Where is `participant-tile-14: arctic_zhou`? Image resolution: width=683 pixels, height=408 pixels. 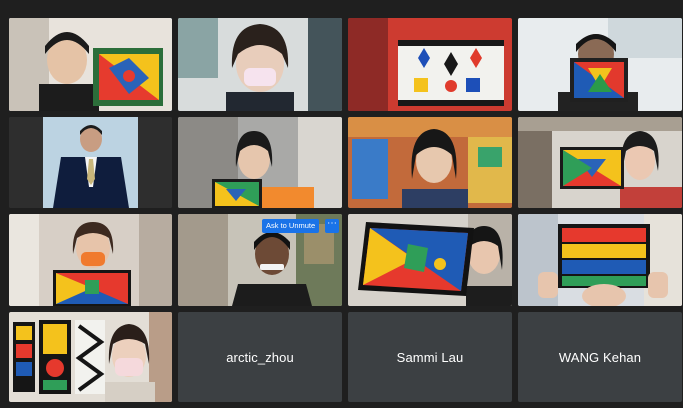
participant-tile-14: arctic_zhou is located at coordinates (260, 357).